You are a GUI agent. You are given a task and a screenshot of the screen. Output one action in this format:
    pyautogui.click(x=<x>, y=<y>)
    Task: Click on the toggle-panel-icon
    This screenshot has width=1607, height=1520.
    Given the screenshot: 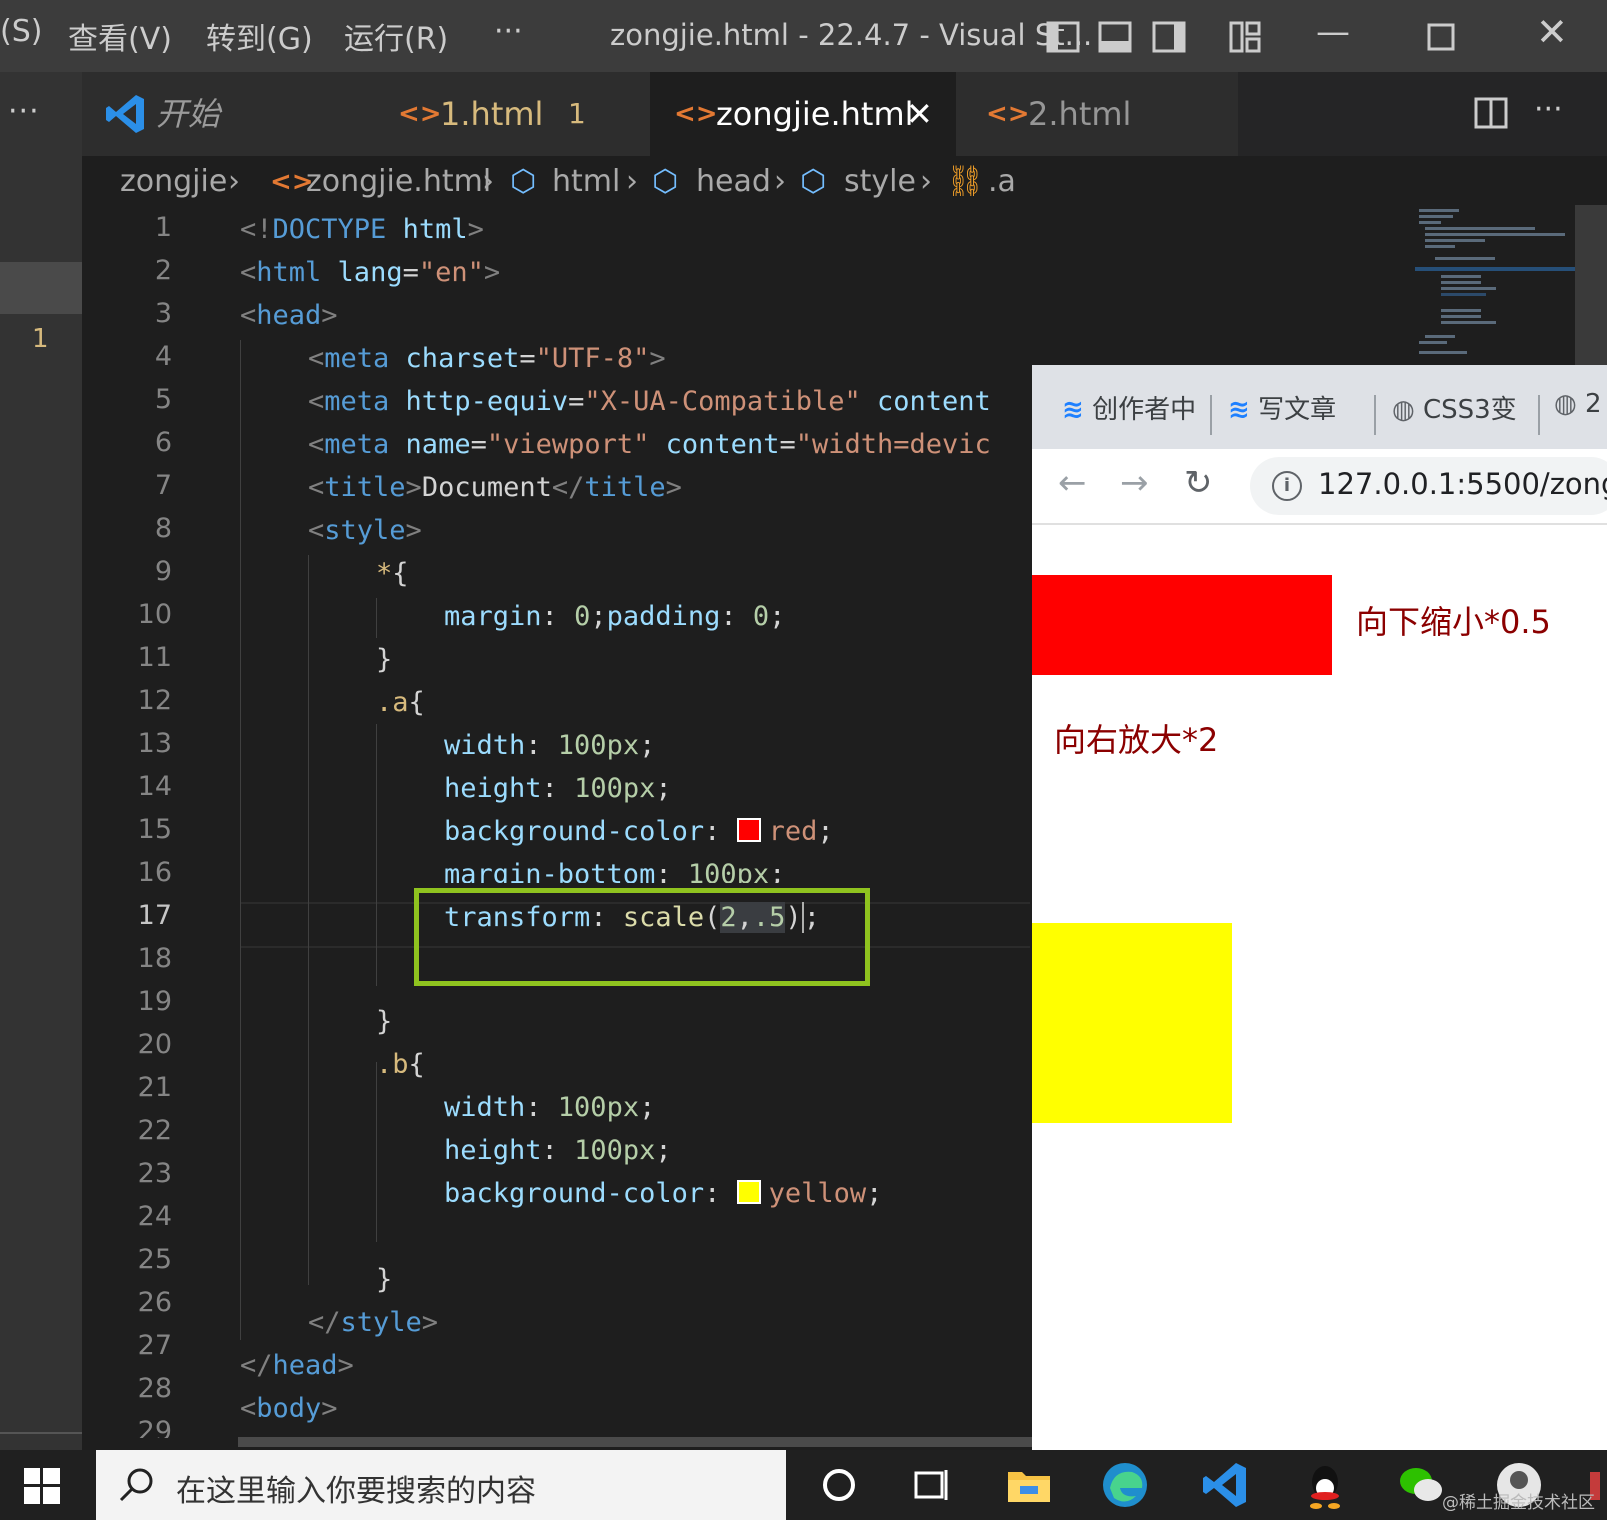 What is the action you would take?
    pyautogui.click(x=1115, y=37)
    